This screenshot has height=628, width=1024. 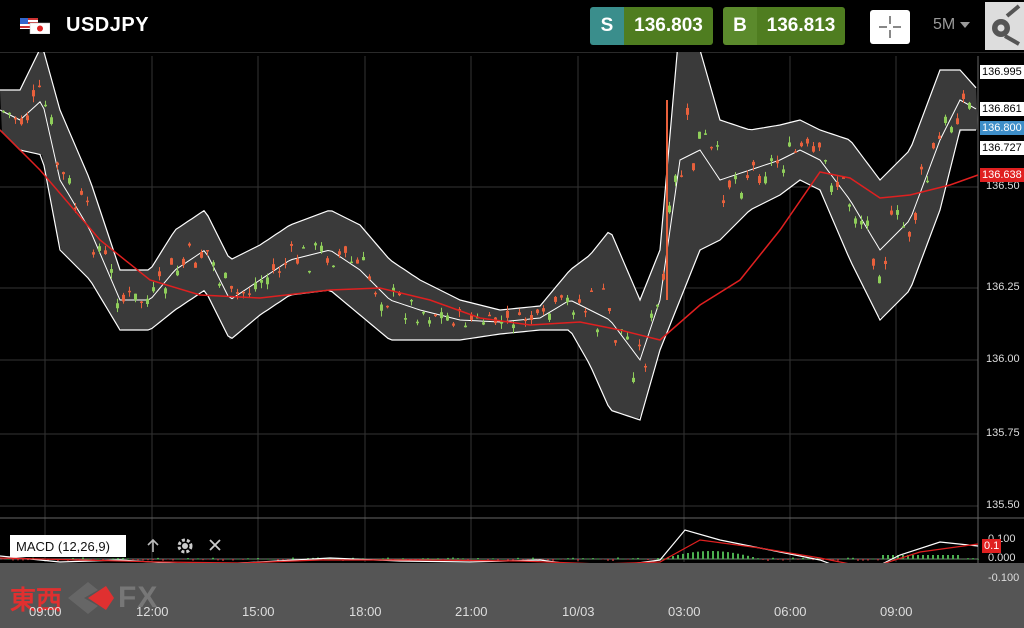 What do you see at coordinates (365, 611) in the screenshot?
I see `time-tick-label: 18:00` at bounding box center [365, 611].